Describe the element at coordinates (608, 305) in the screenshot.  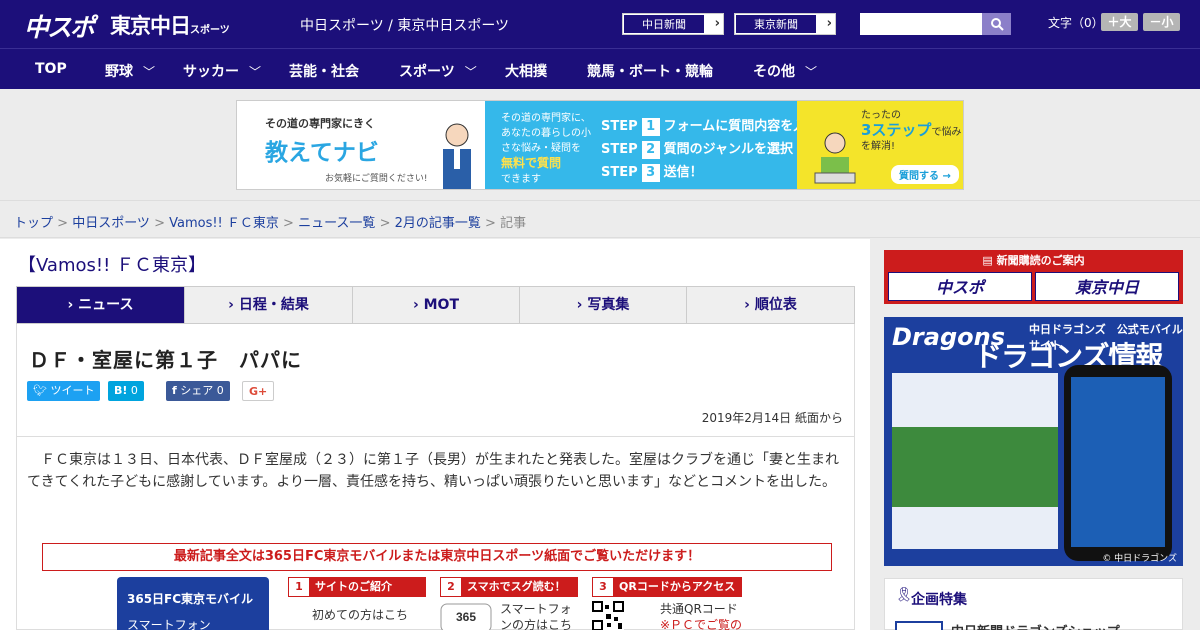
I see `tab-label: 写真集` at that location.